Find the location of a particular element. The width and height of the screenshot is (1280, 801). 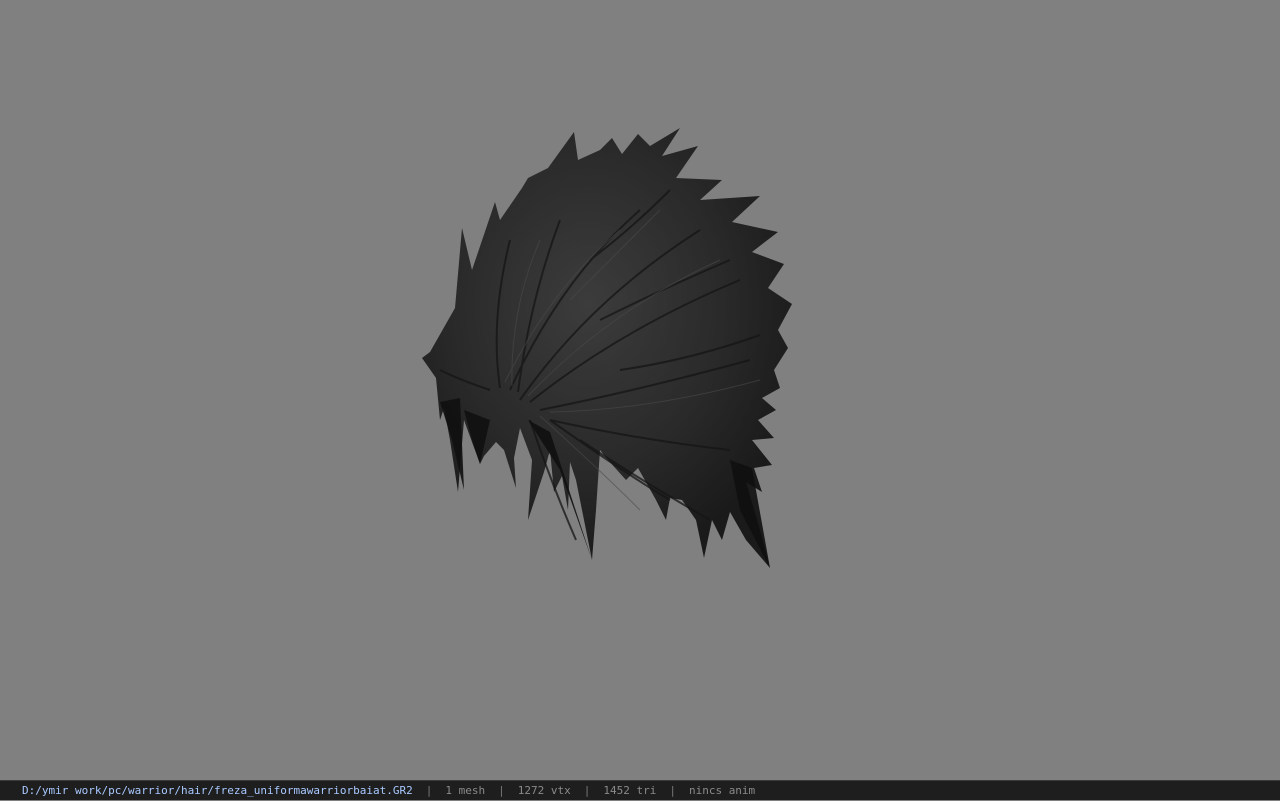

triangle-count: 1452 tri is located at coordinates (630, 790).